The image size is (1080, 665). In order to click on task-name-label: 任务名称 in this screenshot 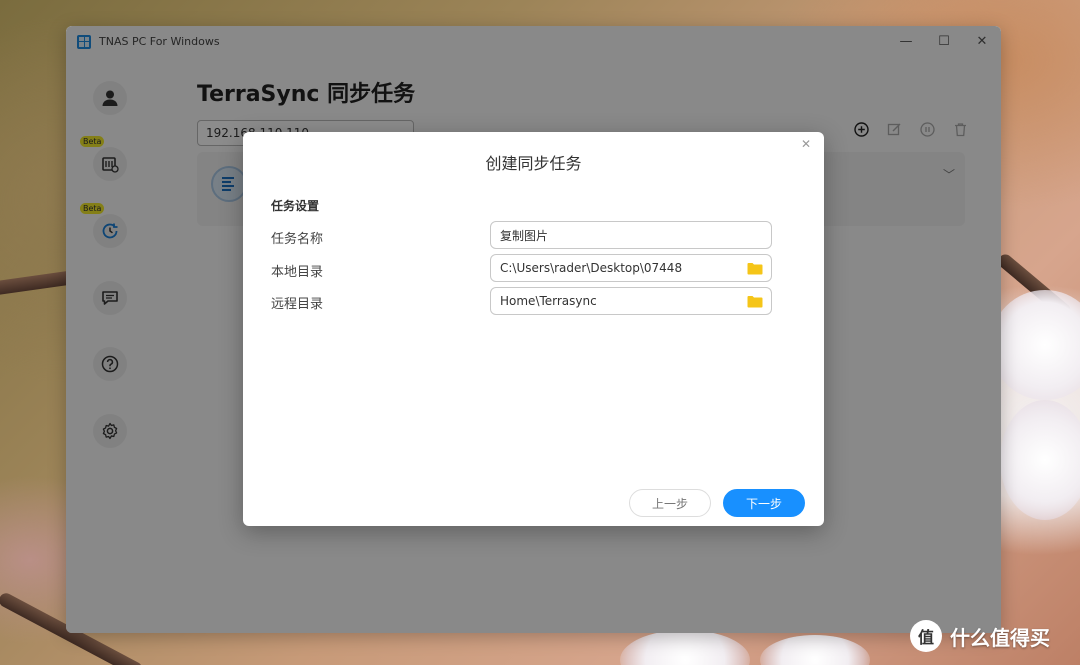, I will do `click(297, 239)`.